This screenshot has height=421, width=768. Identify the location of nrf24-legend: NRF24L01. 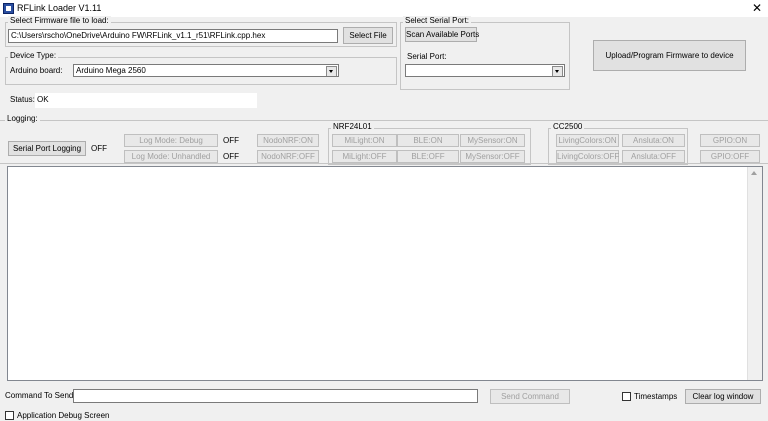
(352, 127).